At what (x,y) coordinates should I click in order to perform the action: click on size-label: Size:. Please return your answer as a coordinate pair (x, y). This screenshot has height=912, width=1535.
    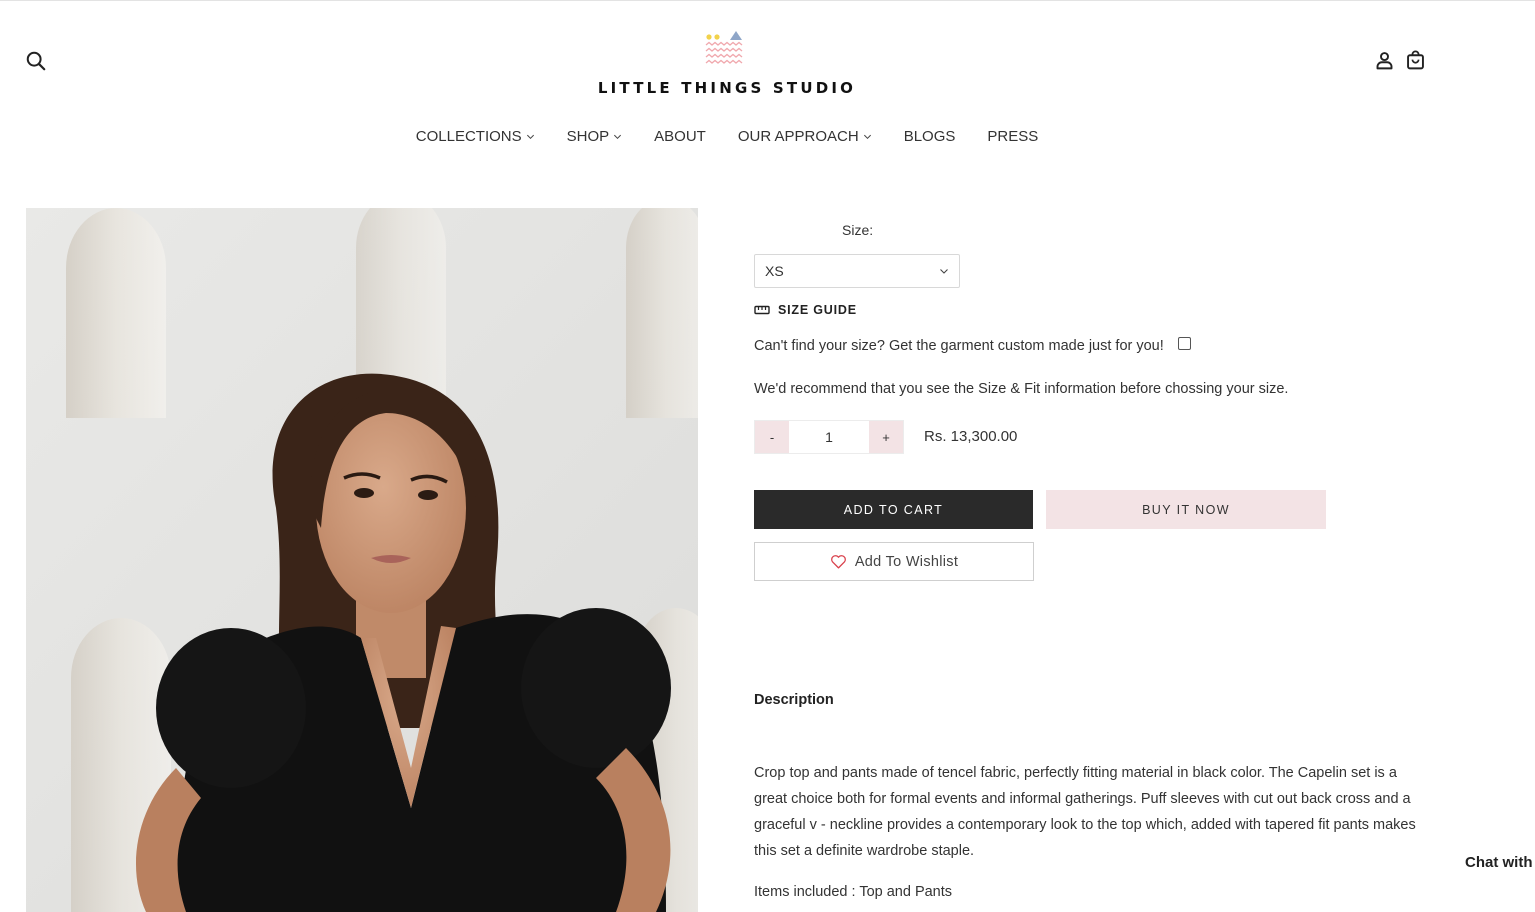
    Looking at the image, I should click on (858, 230).